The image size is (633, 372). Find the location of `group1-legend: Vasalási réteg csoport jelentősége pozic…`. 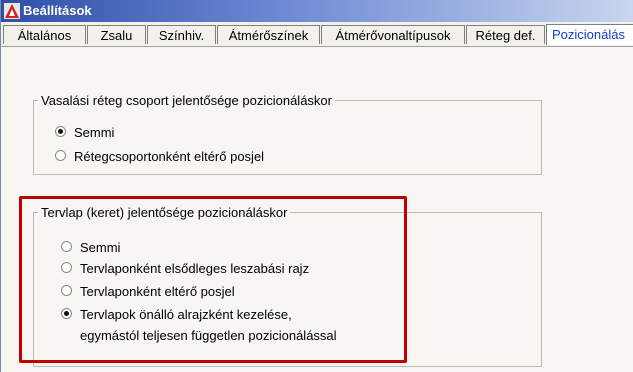

group1-legend: Vasalási réteg csoport jelentősége pozic… is located at coordinates (186, 100).